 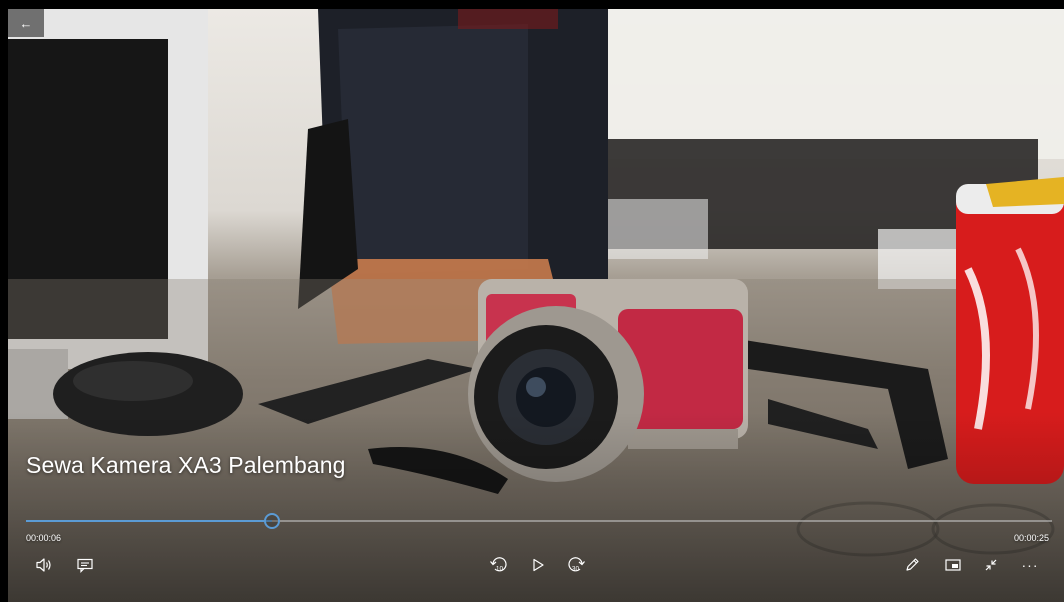 What do you see at coordinates (149, 521) in the screenshot?
I see `seek-bar-progress` at bounding box center [149, 521].